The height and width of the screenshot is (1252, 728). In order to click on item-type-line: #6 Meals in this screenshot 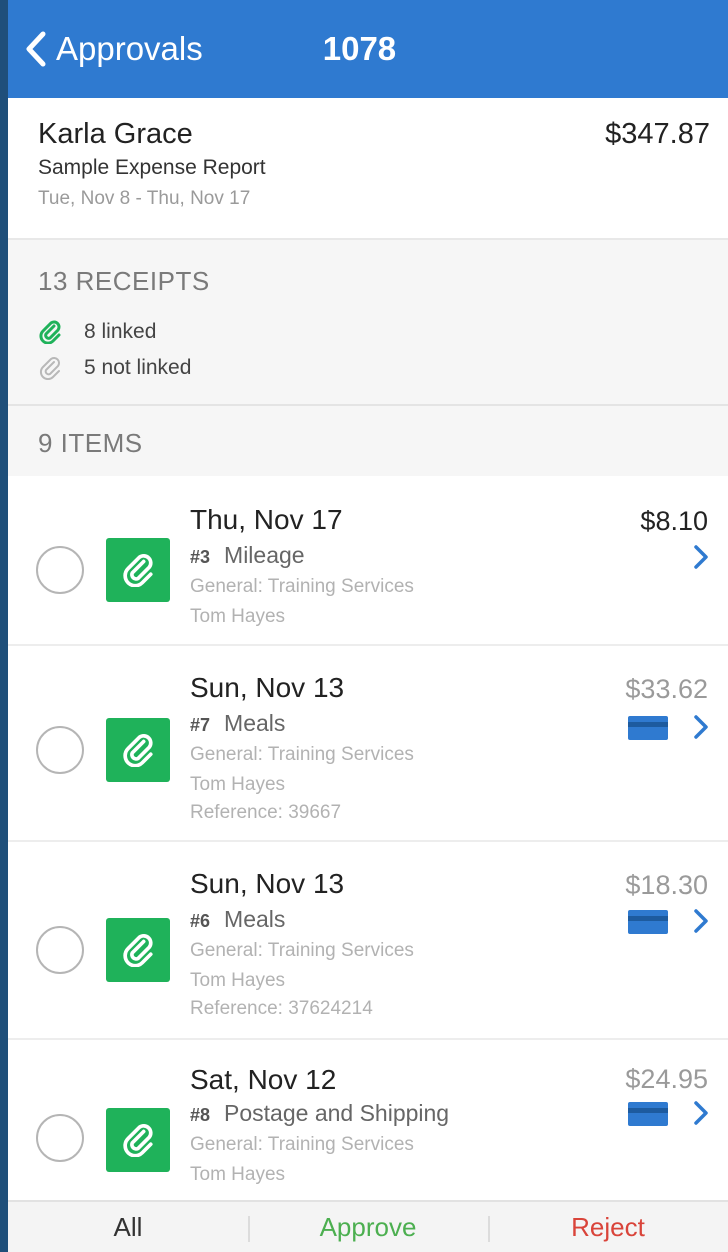, I will do `click(237, 919)`.